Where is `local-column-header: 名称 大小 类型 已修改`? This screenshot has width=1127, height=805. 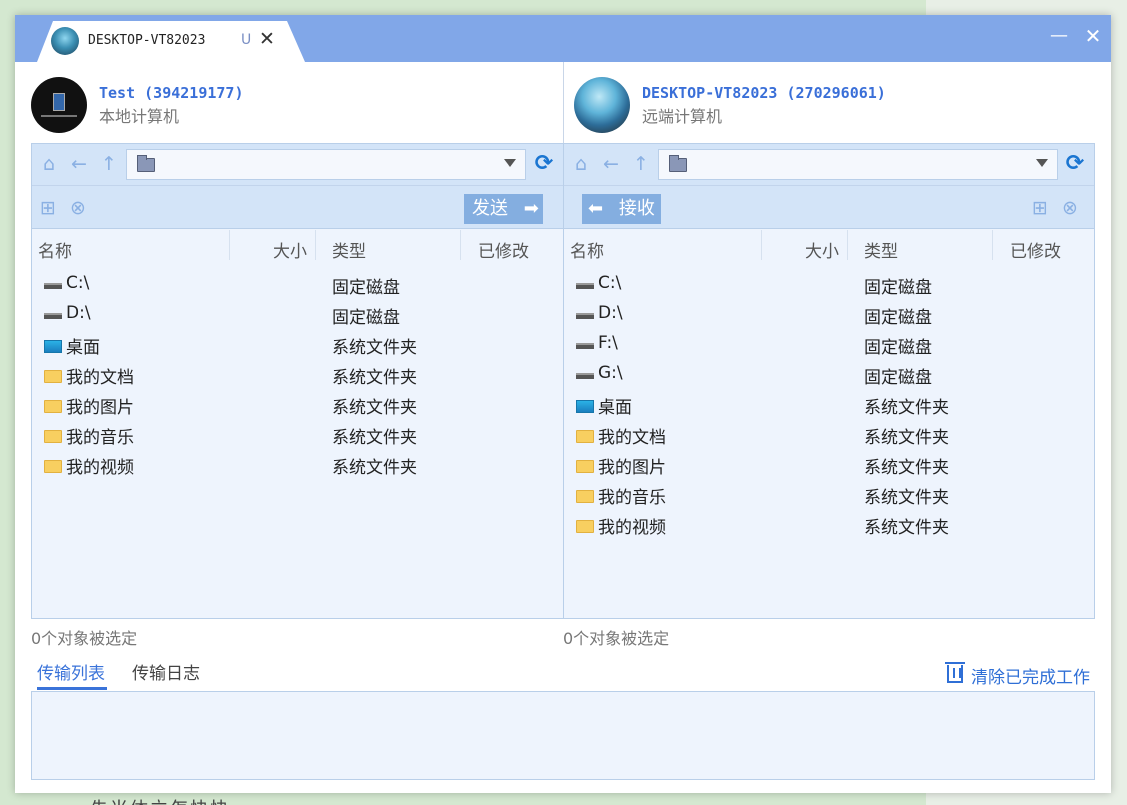
local-column-header: 名称 大小 类型 已修改 is located at coordinates (297, 246).